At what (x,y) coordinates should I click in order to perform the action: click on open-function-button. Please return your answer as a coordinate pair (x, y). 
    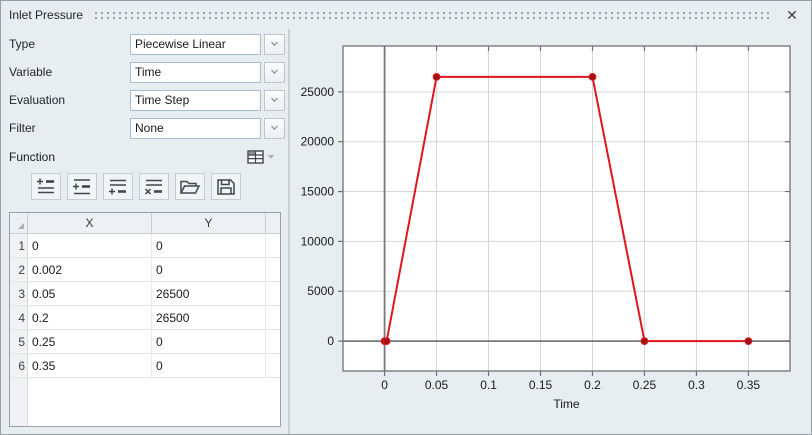
    Looking at the image, I should click on (190, 186).